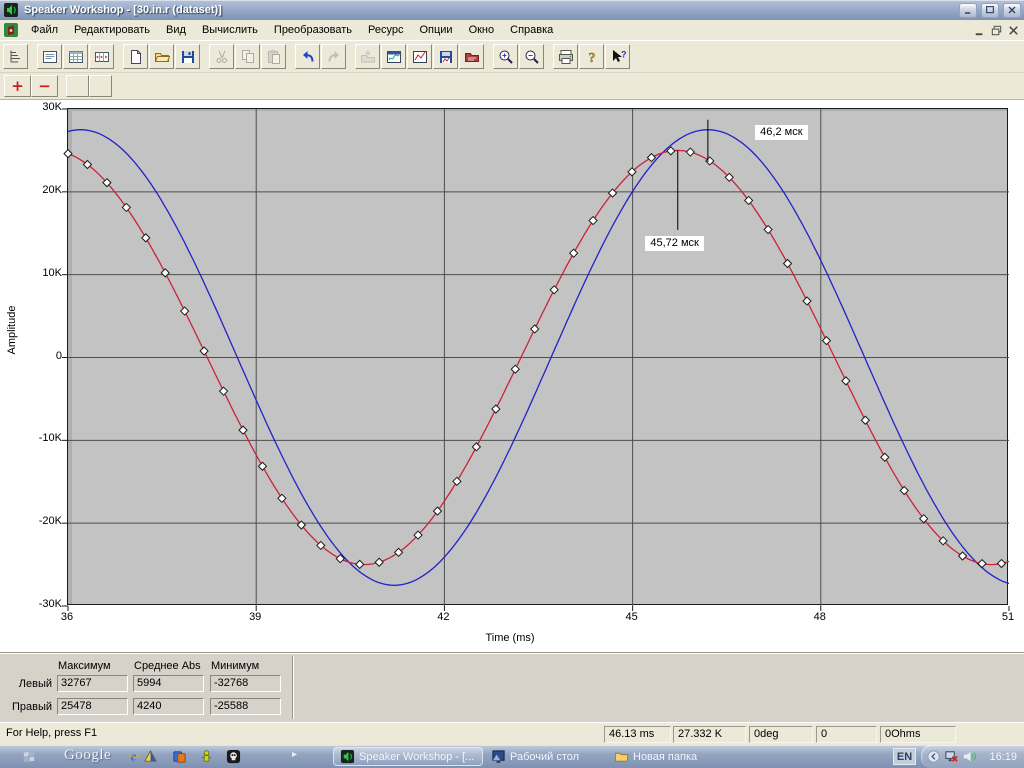 This screenshot has width=1024, height=768. I want to click on skull-app-icon, so click(233, 756).